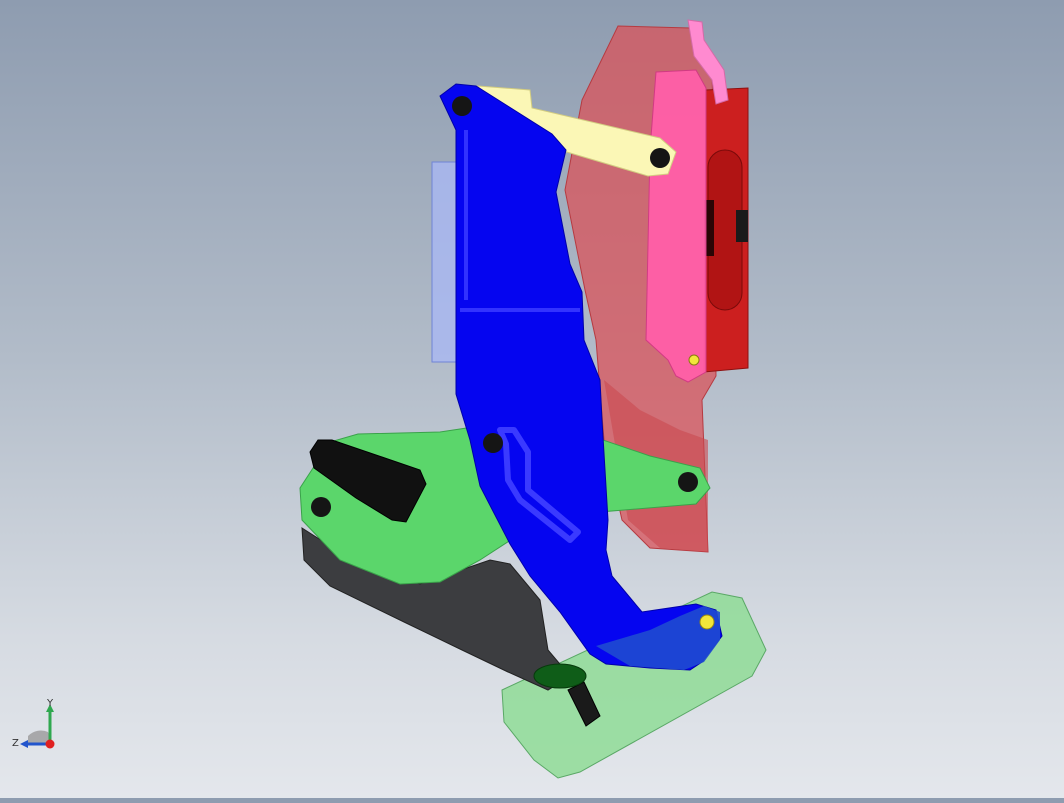 The width and height of the screenshot is (1064, 803). What do you see at coordinates (50, 703) in the screenshot?
I see `y-axis-label: Y` at bounding box center [50, 703].